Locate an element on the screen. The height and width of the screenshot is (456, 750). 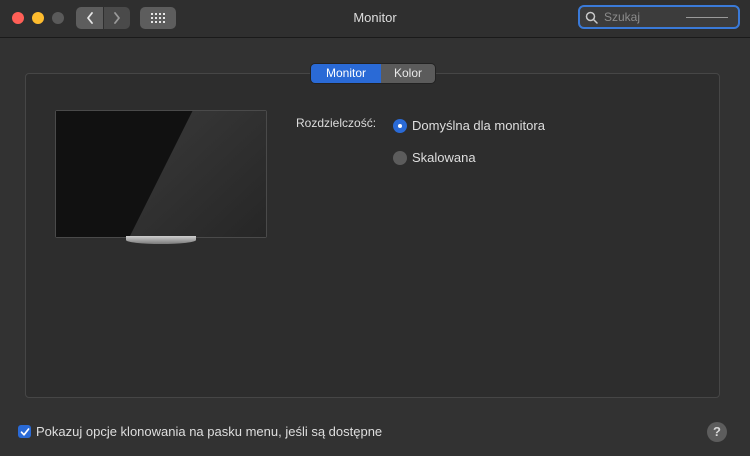
search-icon is located at coordinates (591, 17).